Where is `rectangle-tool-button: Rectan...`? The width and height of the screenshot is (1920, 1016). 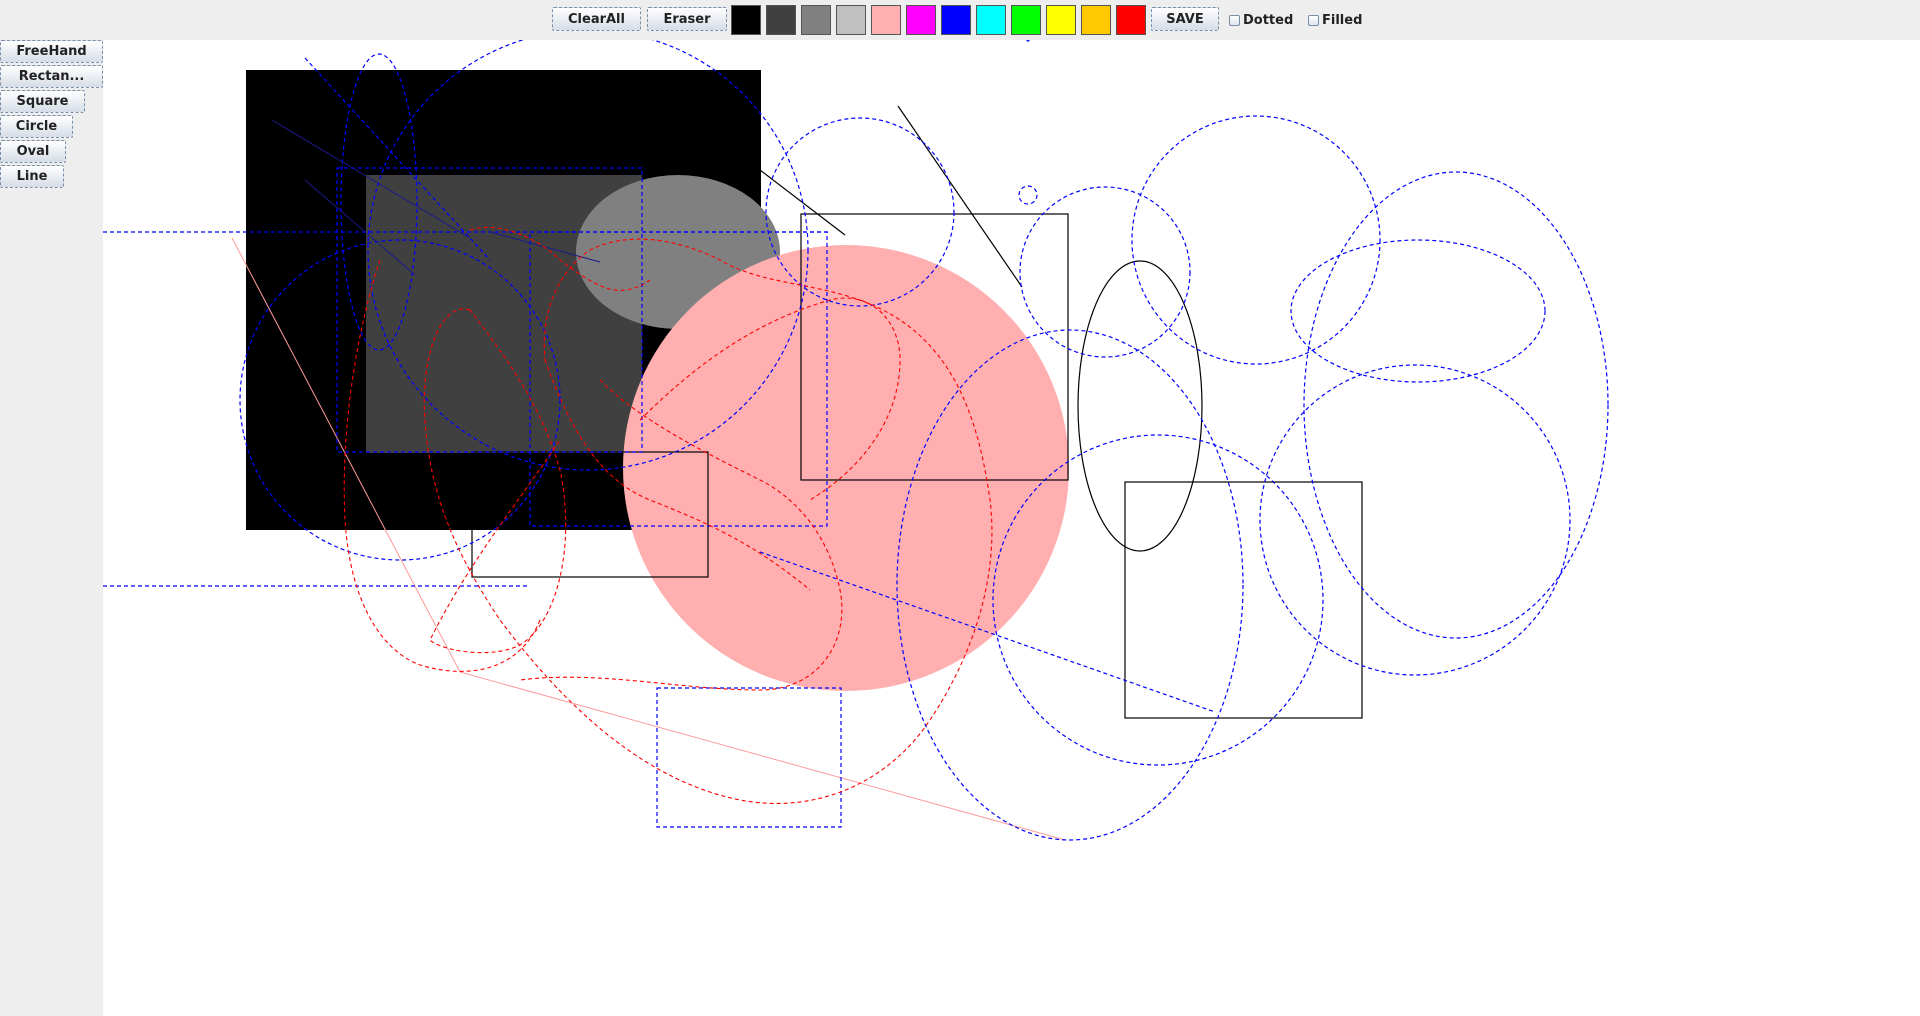 rectangle-tool-button: Rectan... is located at coordinates (51, 76).